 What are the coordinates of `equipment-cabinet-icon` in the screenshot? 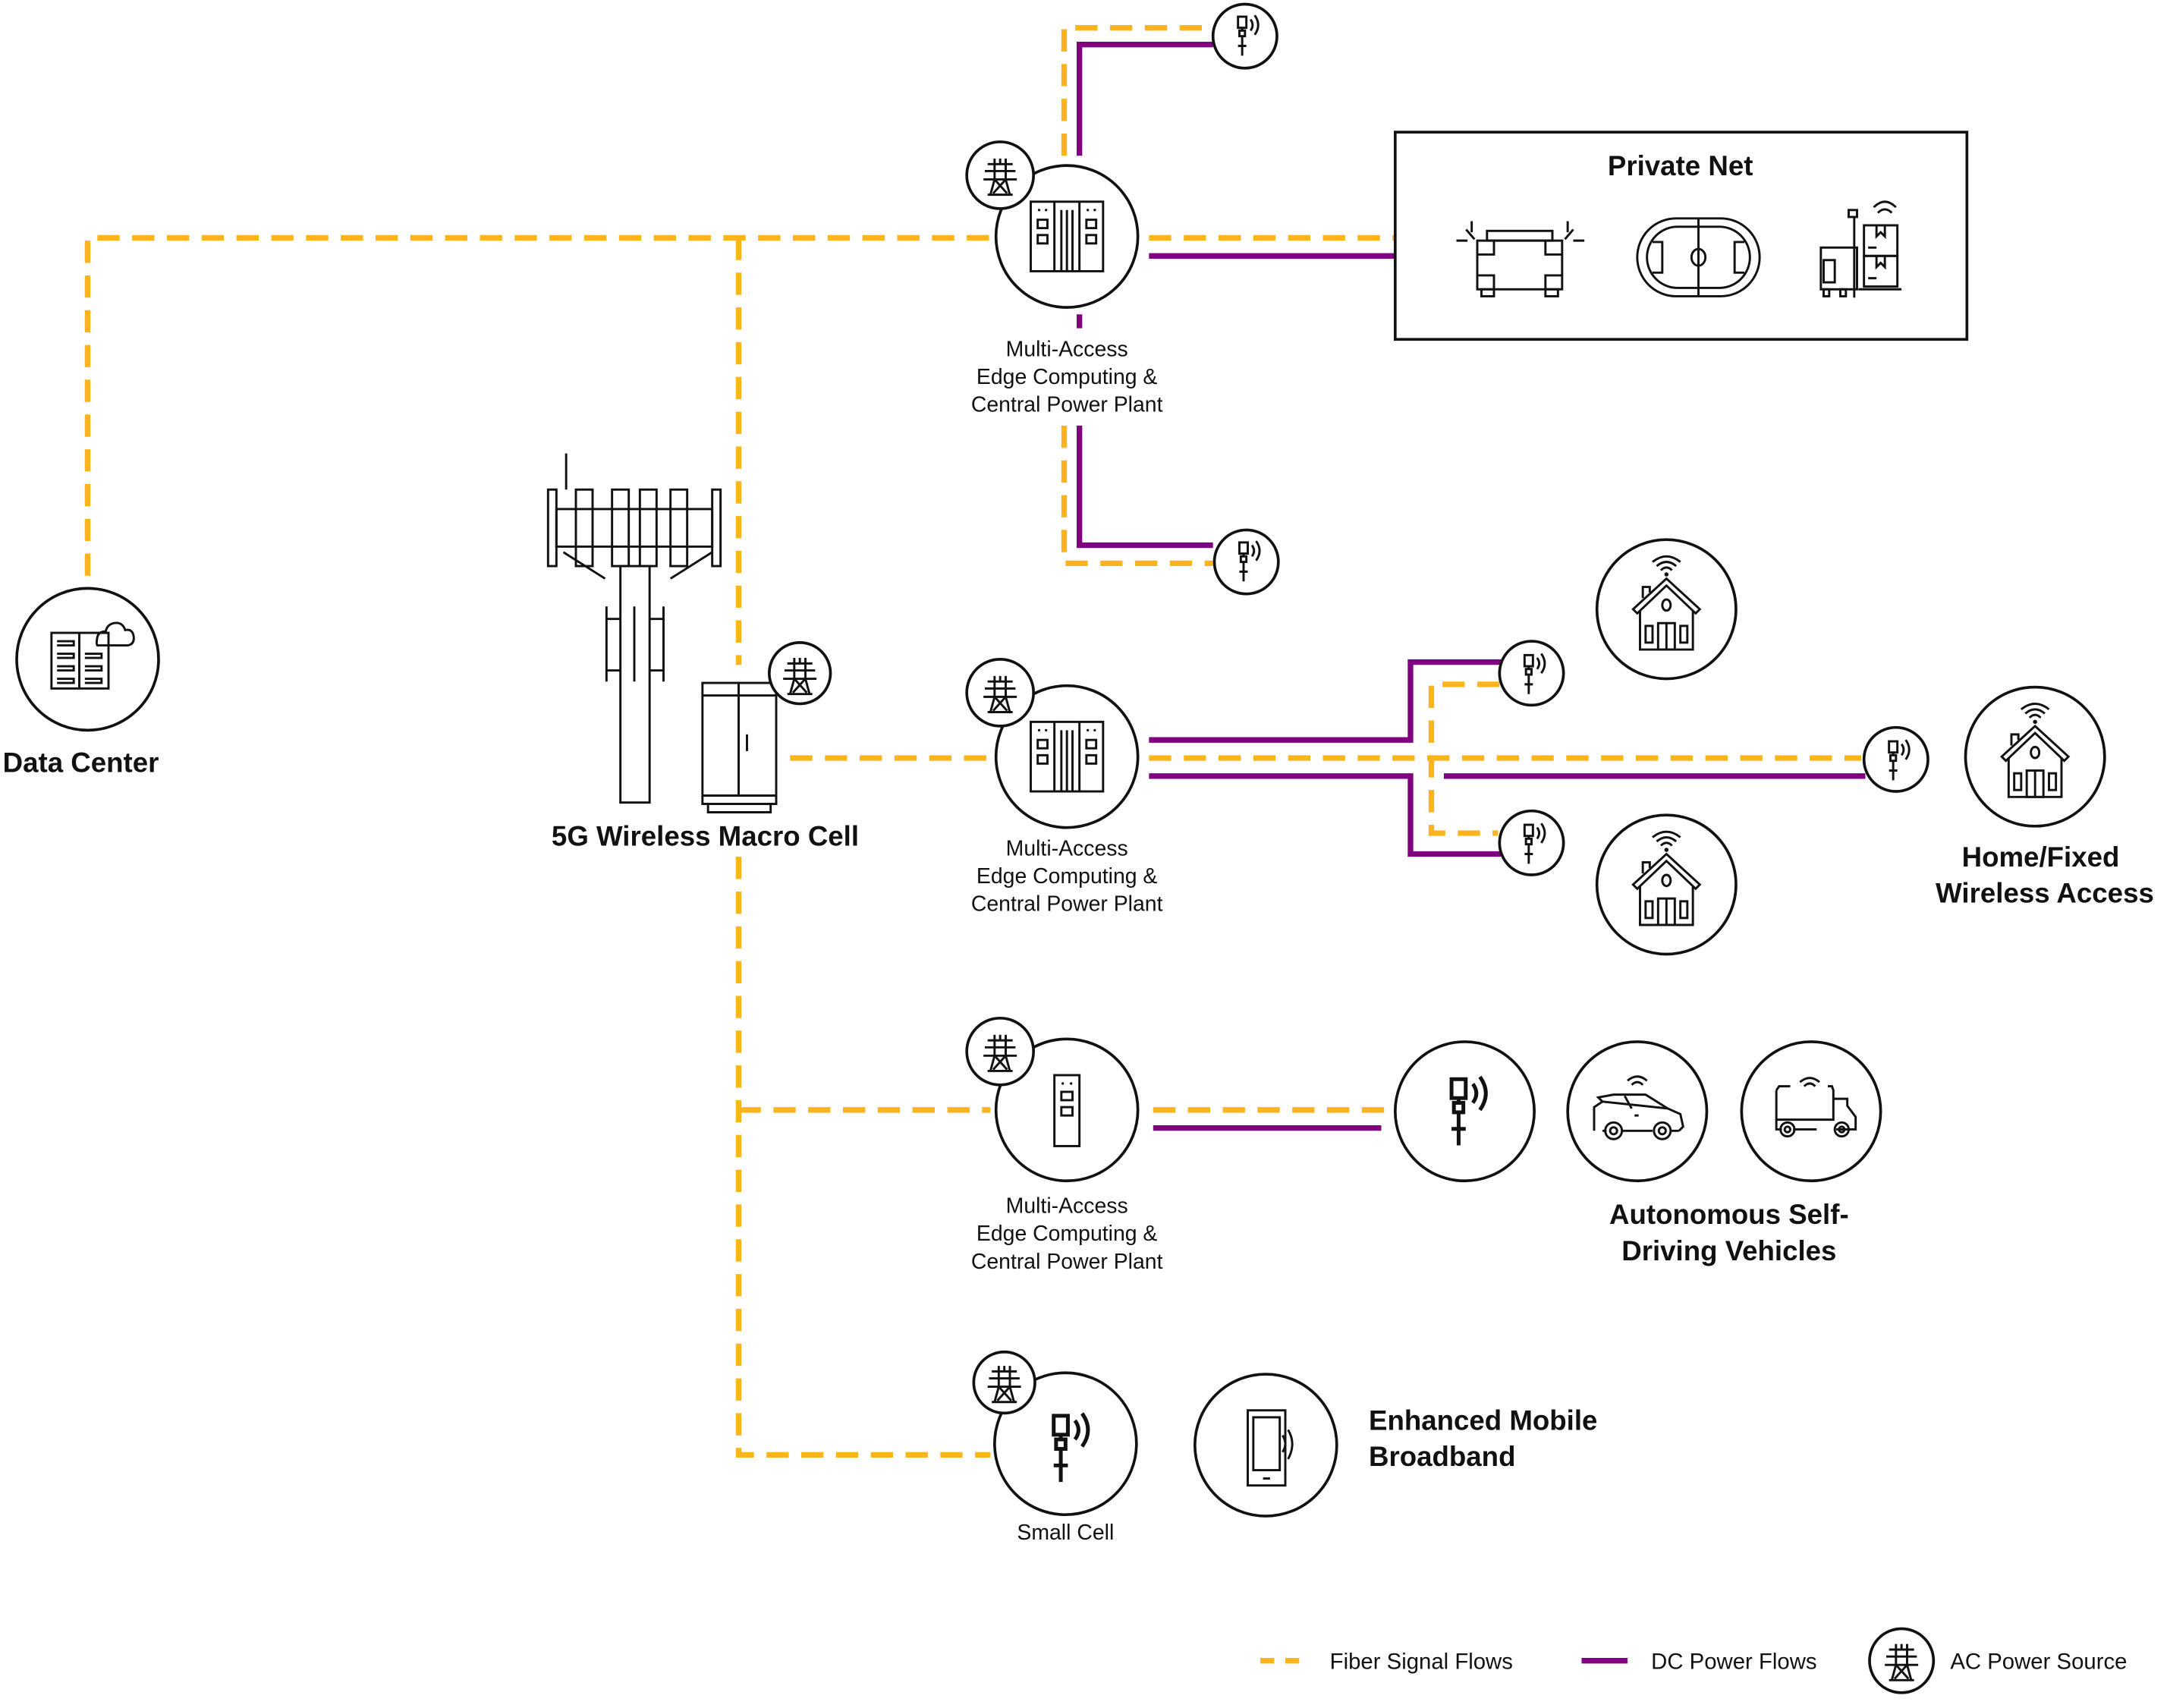 It's located at (740, 747).